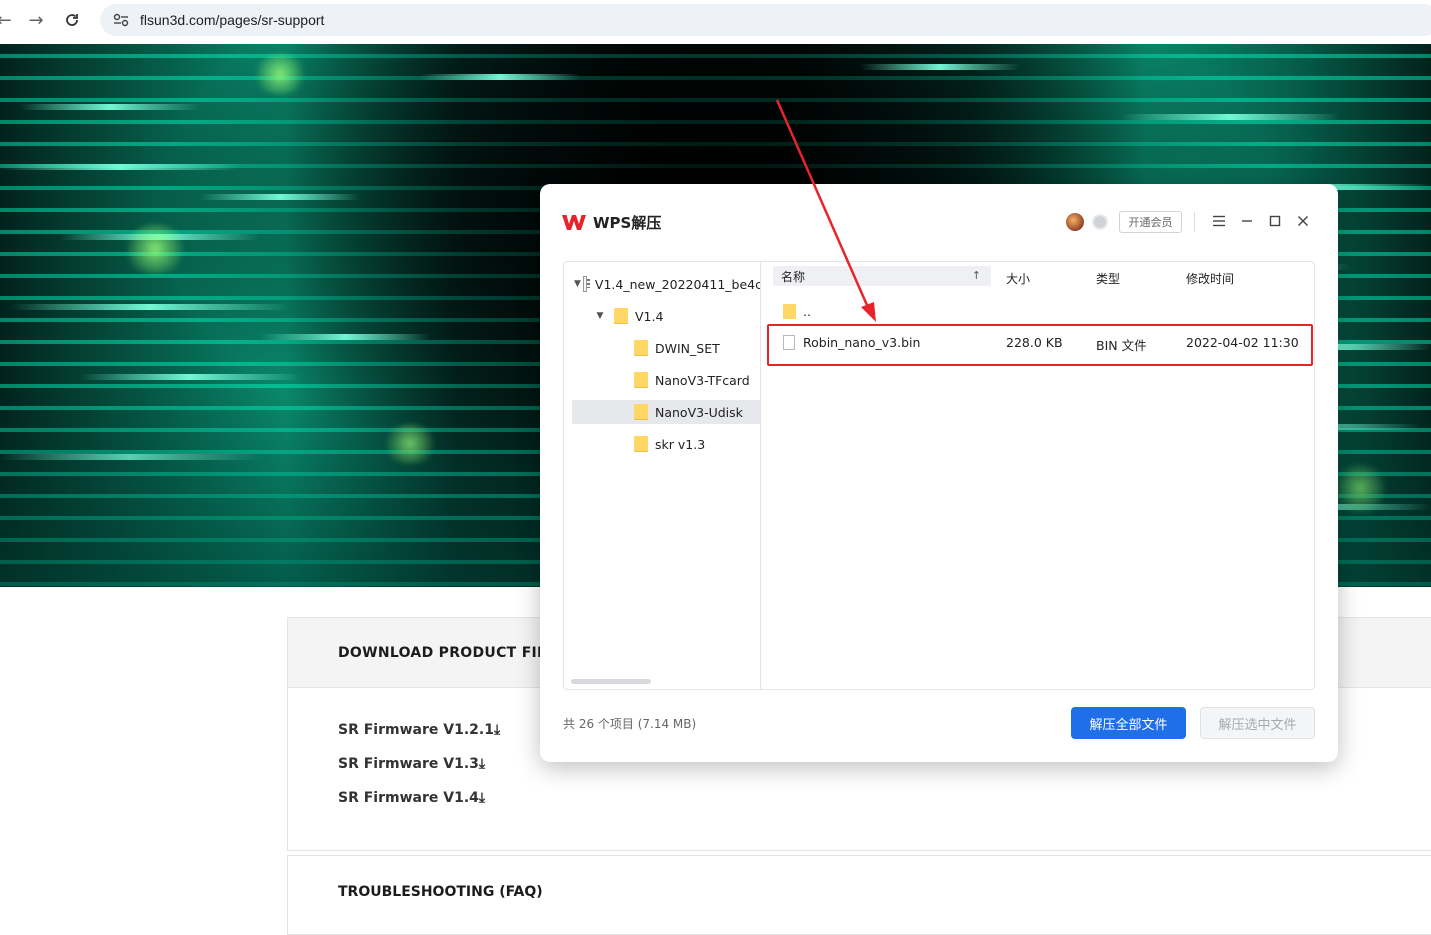 This screenshot has width=1431, height=935. What do you see at coordinates (1210, 278) in the screenshot?
I see `column-header-modified: 修改时间` at bounding box center [1210, 278].